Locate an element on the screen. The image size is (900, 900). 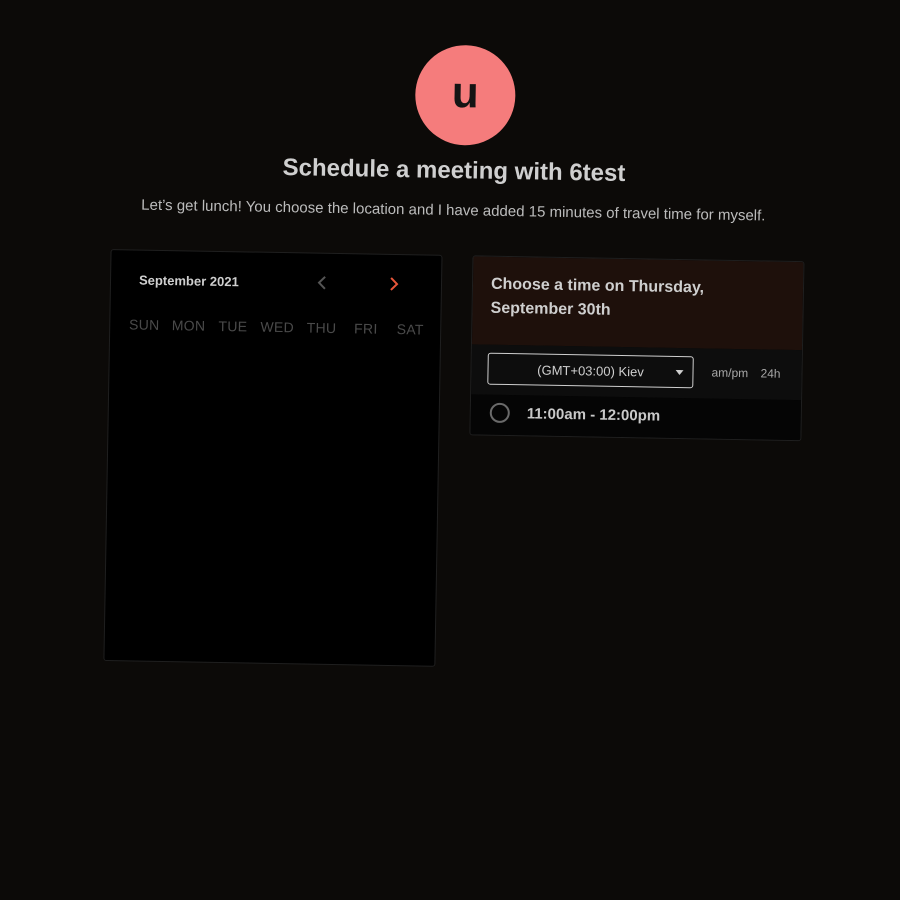
calendar-month-label: September 2021 is located at coordinates (188, 281).